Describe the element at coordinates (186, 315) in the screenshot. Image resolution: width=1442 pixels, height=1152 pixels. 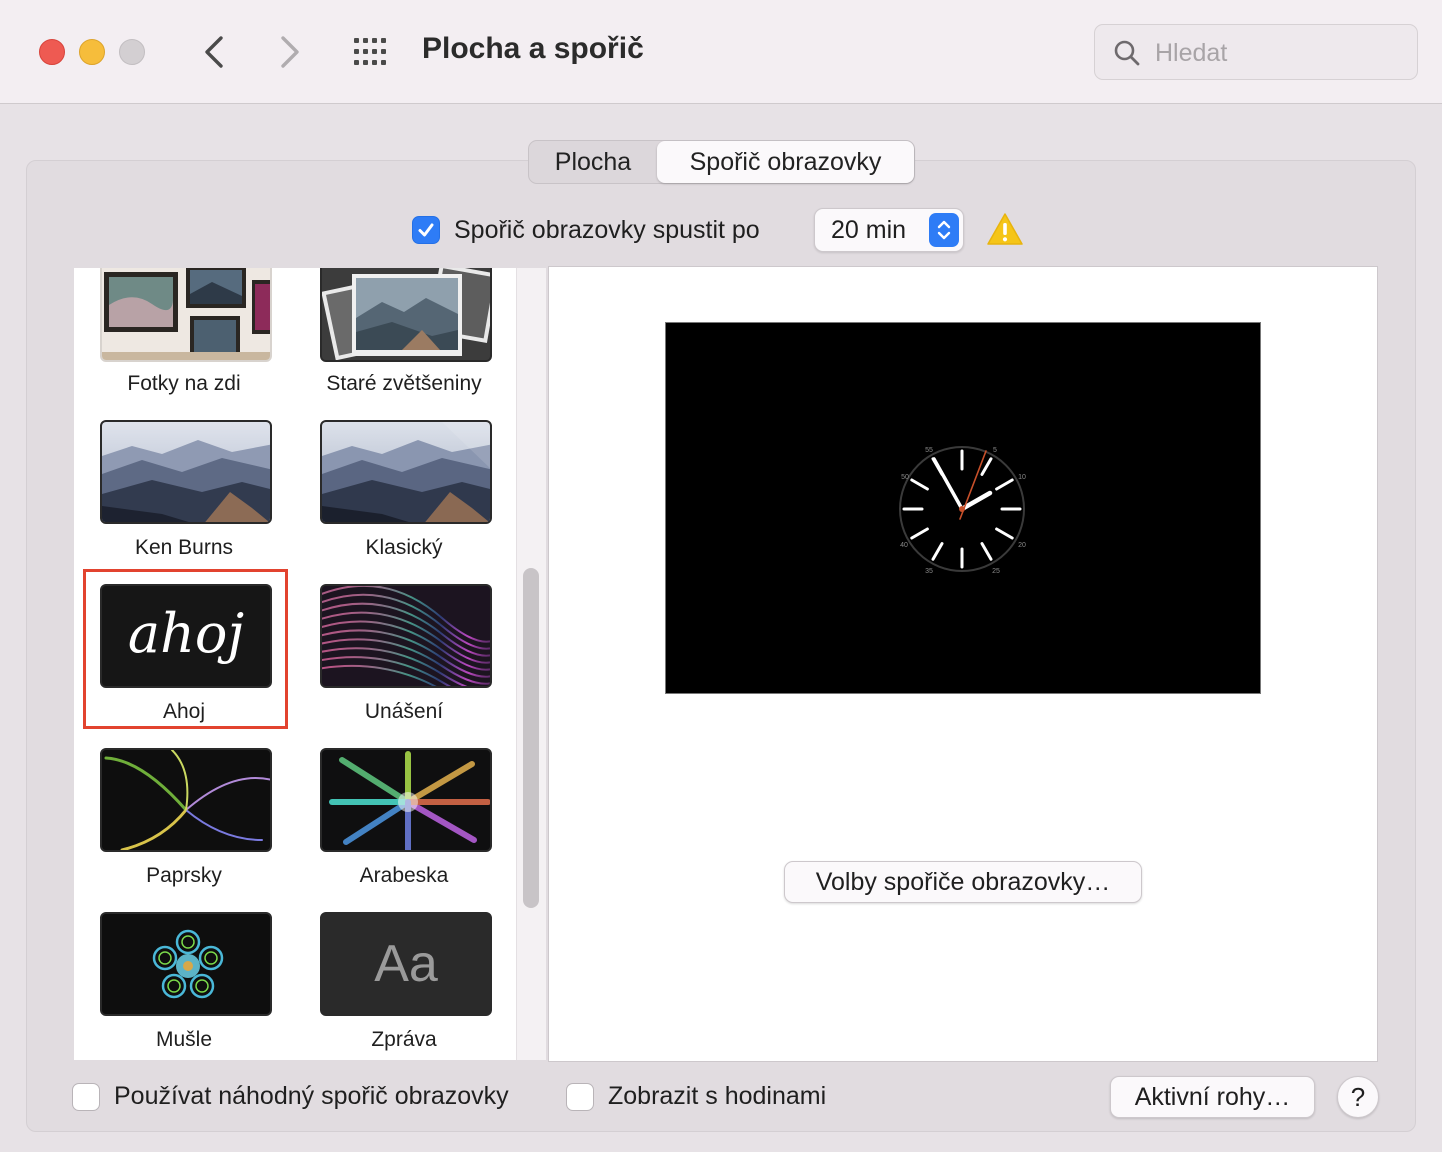
I see `photo-wall-thumbnail` at that location.